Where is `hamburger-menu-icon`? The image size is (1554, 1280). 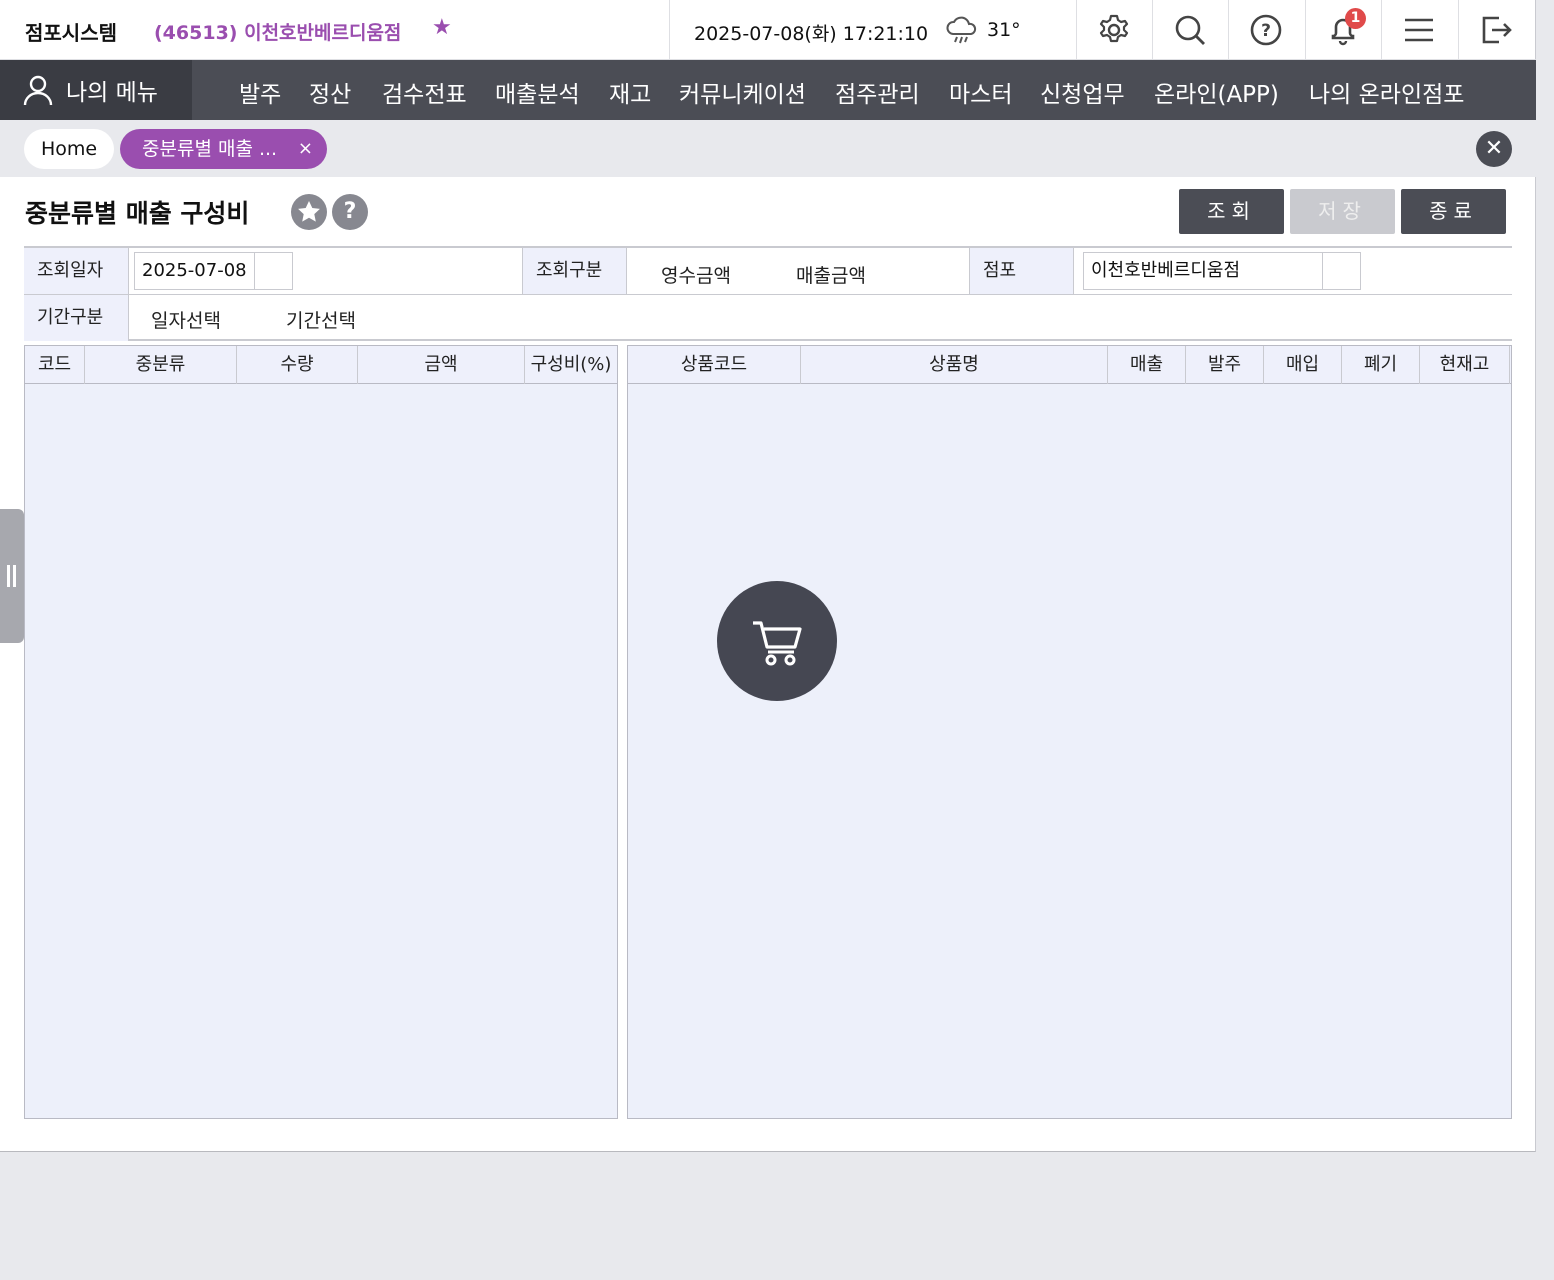 hamburger-menu-icon is located at coordinates (1419, 30).